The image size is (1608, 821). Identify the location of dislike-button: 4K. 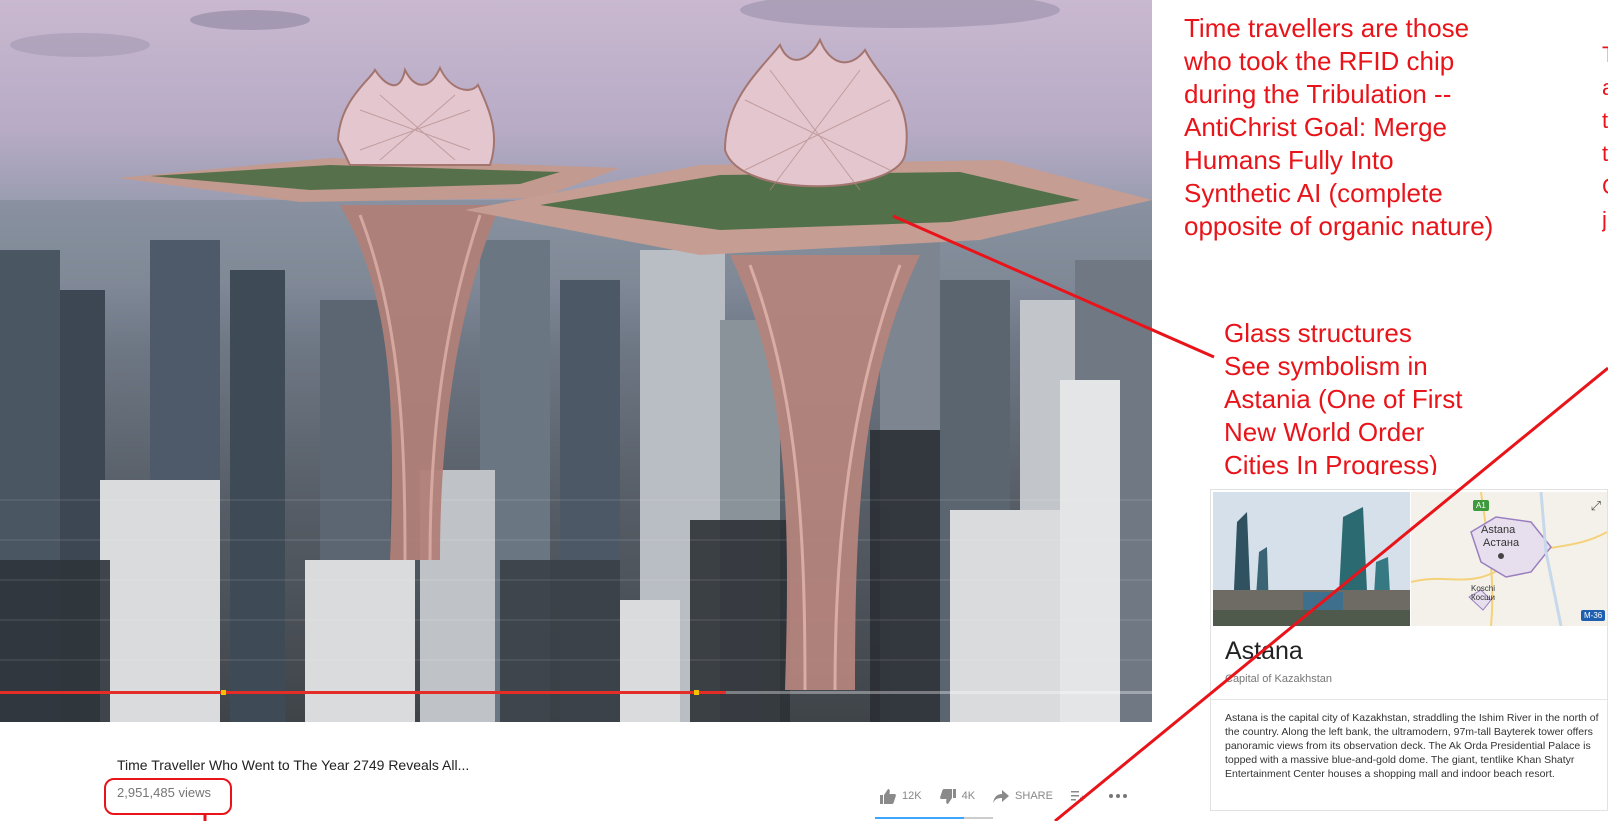
(957, 796).